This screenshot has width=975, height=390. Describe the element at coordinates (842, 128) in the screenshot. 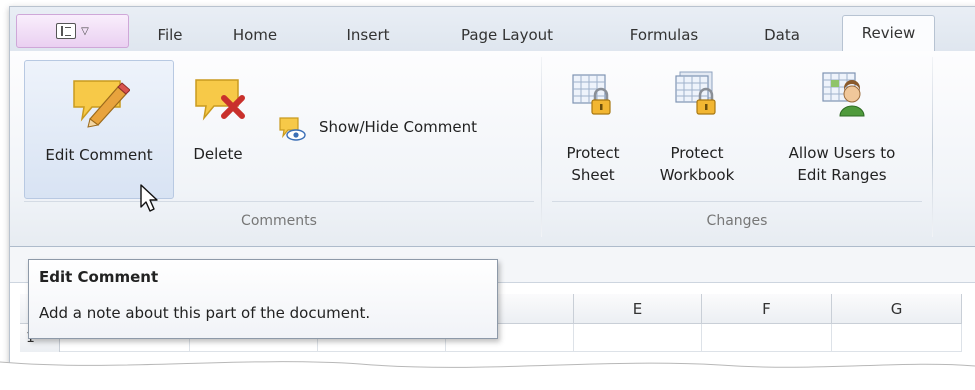

I see `allow-users-edit-ranges-button: Allow Users to Edit Ranges` at that location.